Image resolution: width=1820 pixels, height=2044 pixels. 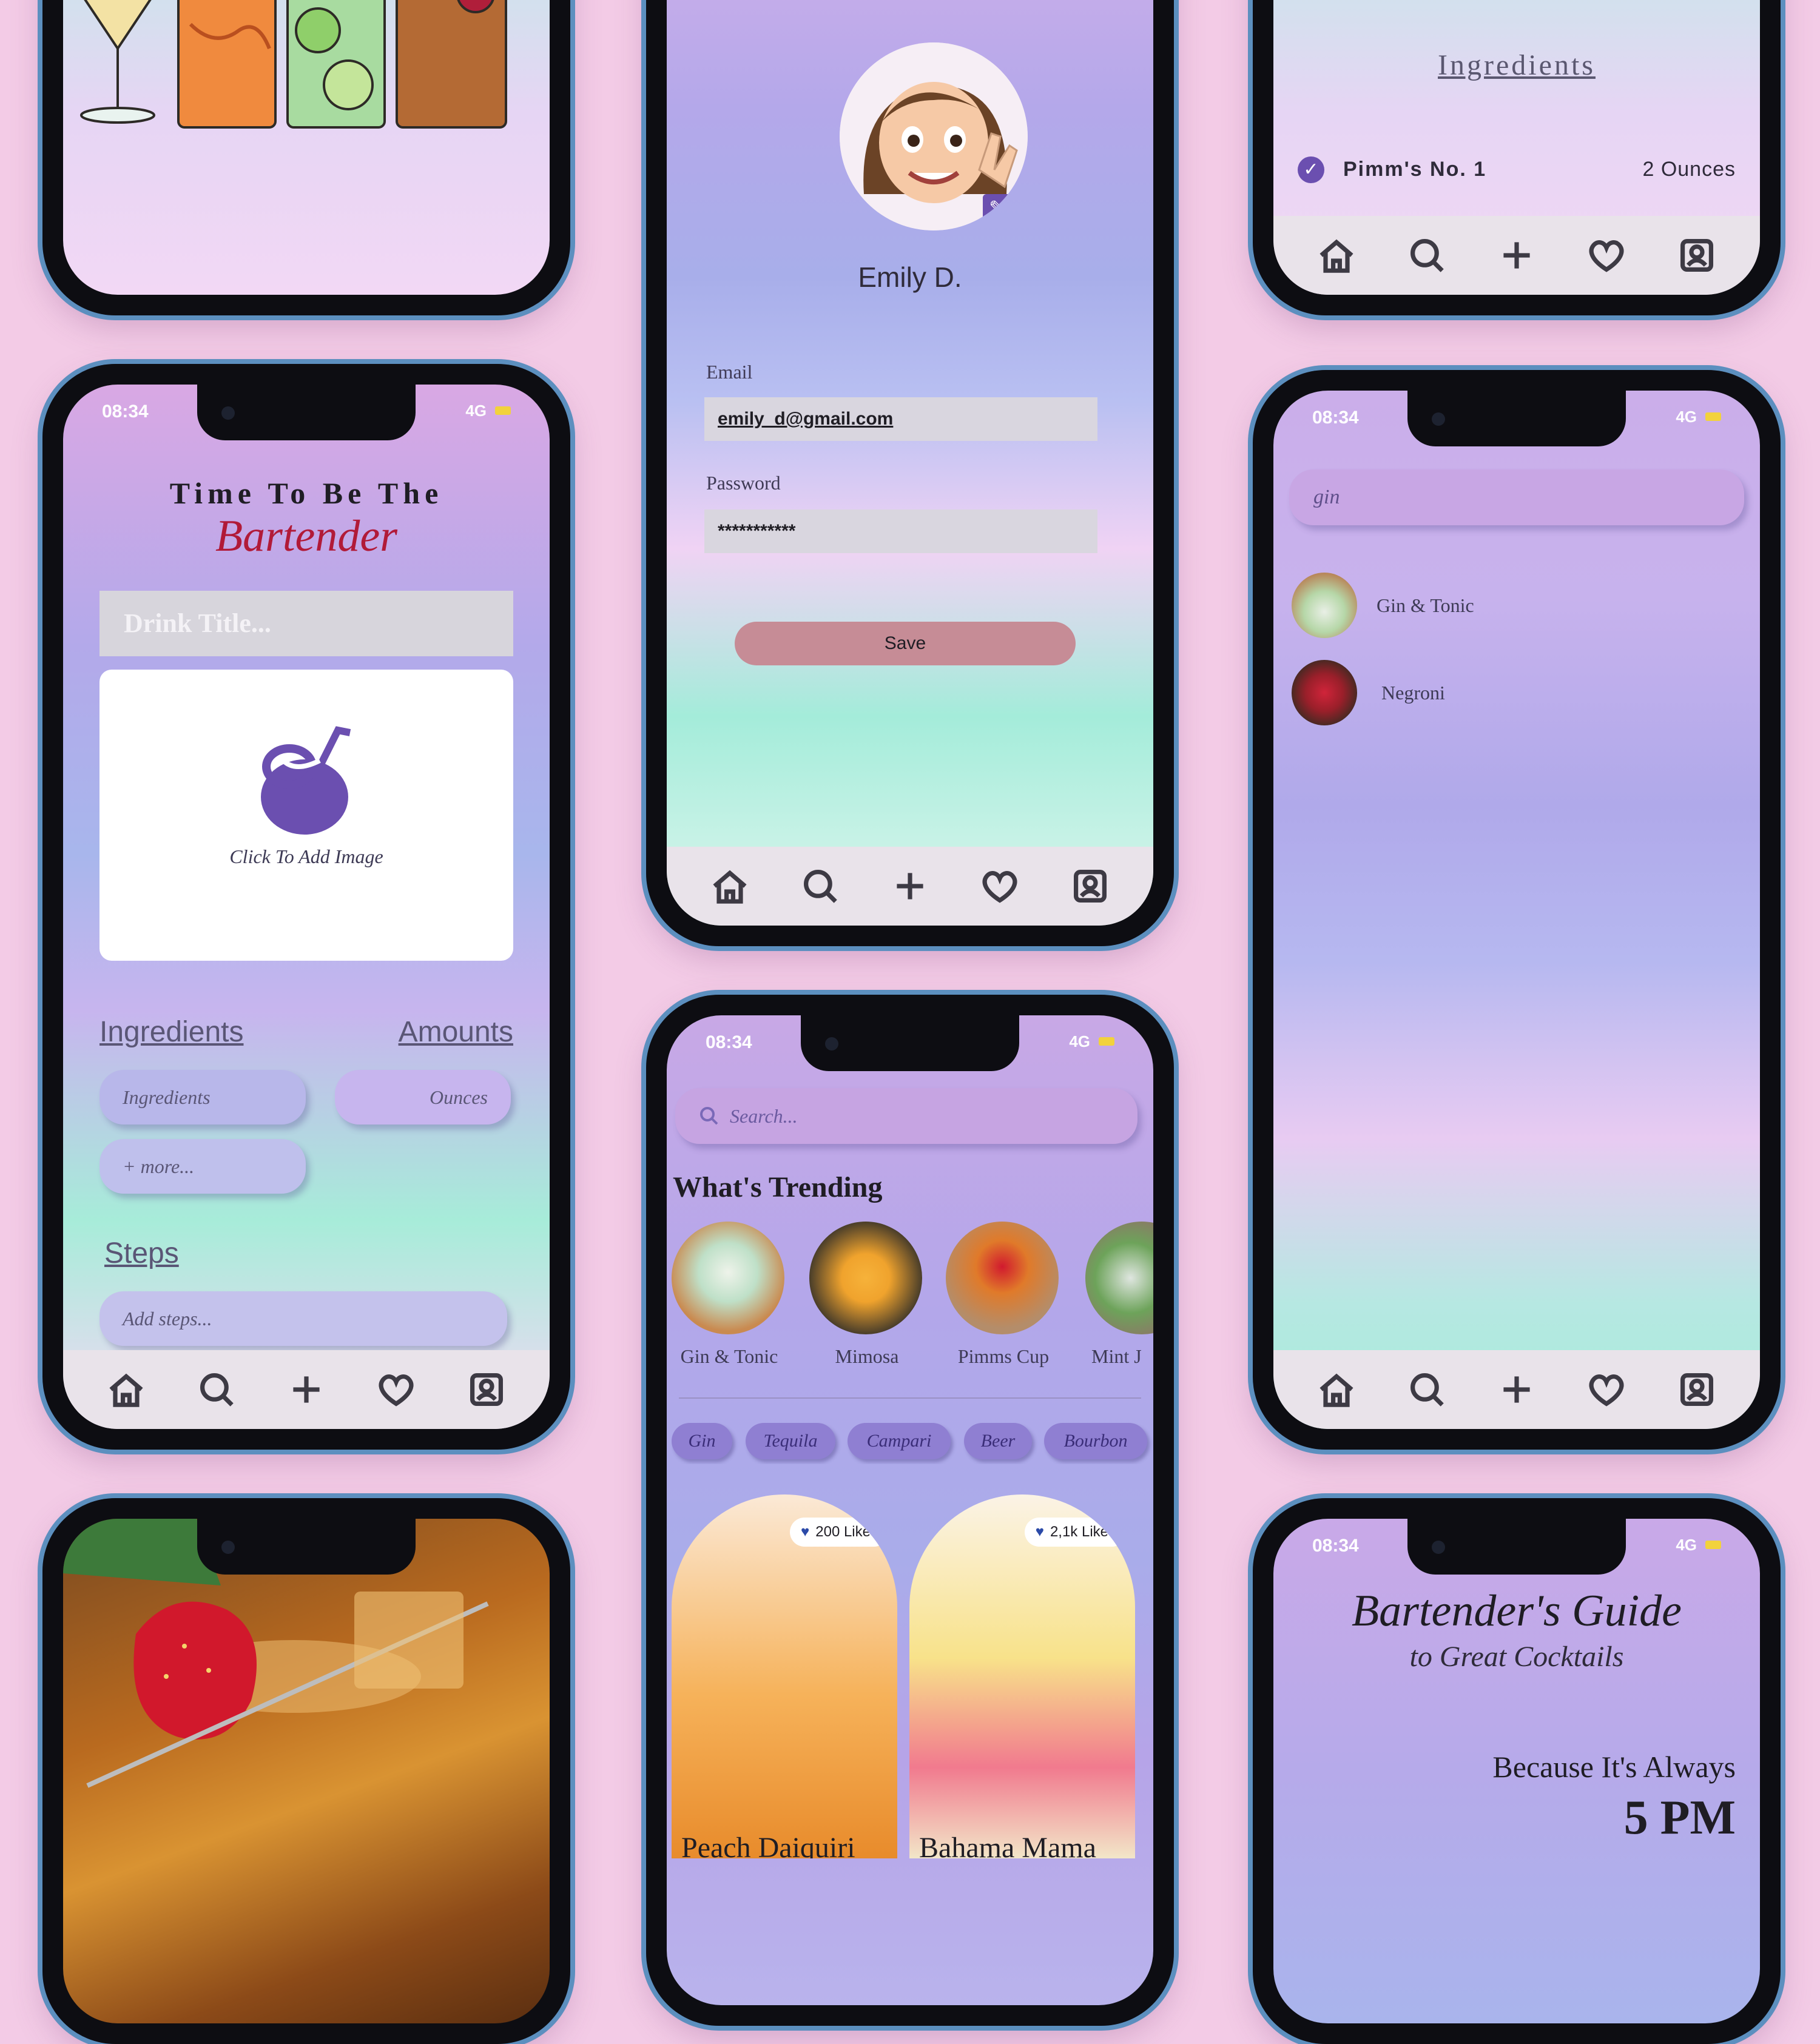 I want to click on search-result: Negroni, so click(x=1510, y=693).